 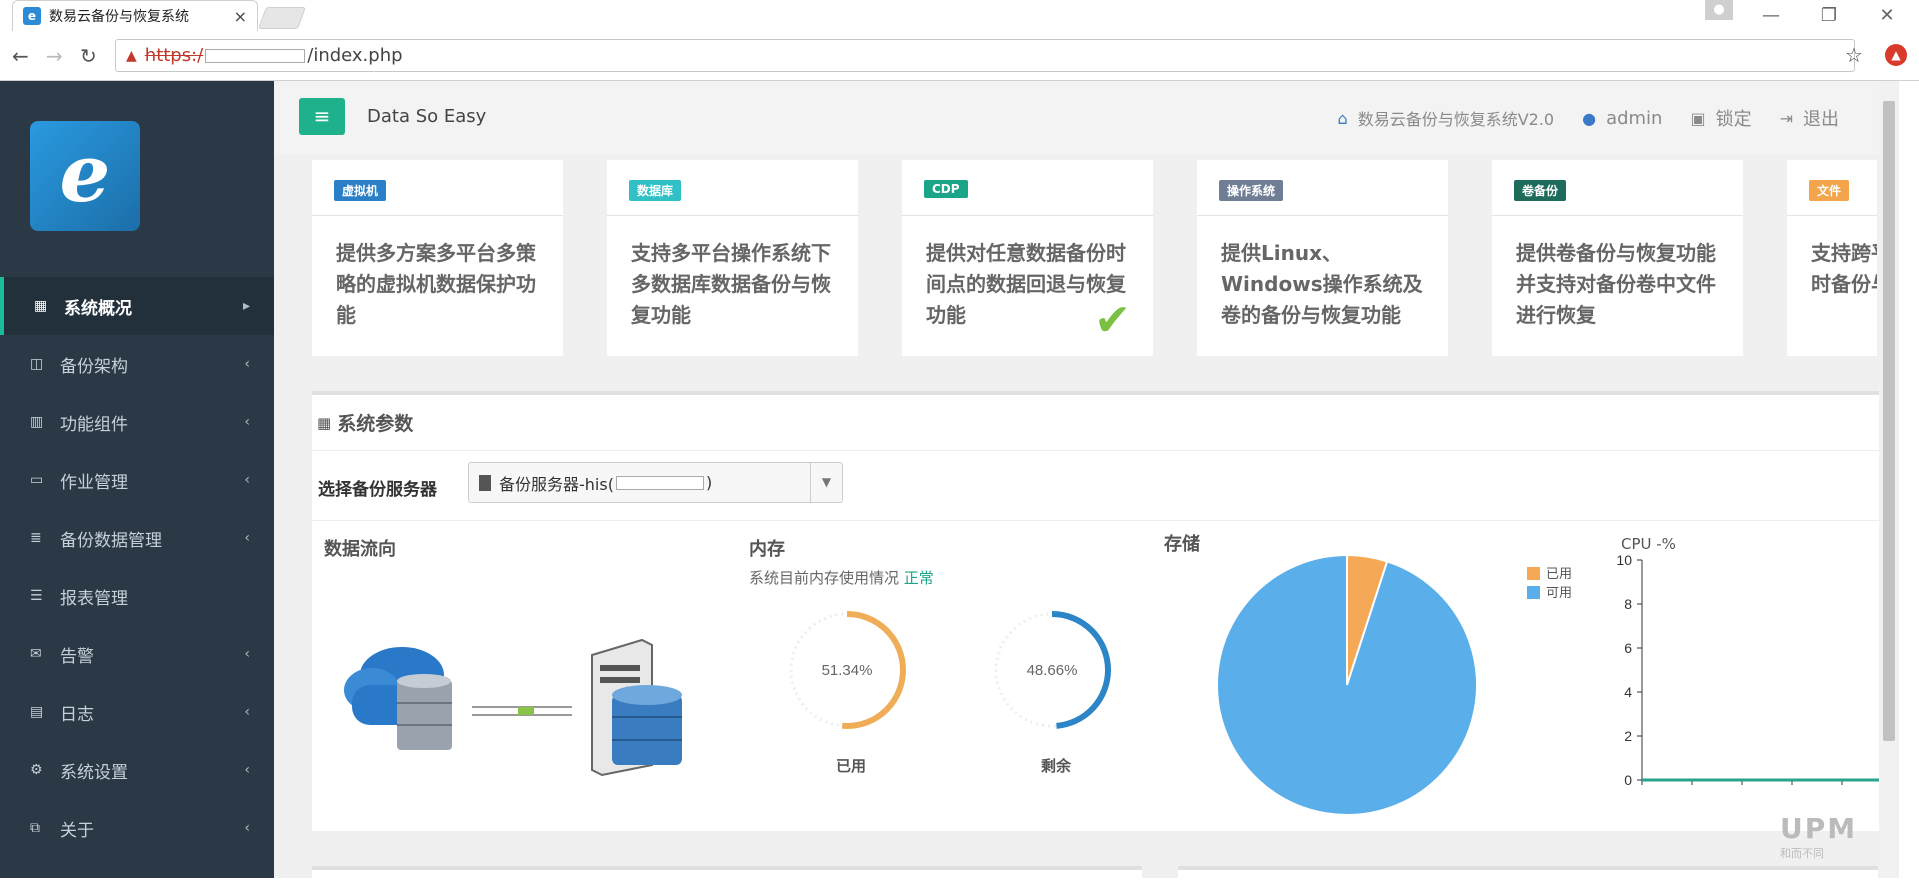 What do you see at coordinates (324, 422) in the screenshot?
I see `grid-icon: ▦` at bounding box center [324, 422].